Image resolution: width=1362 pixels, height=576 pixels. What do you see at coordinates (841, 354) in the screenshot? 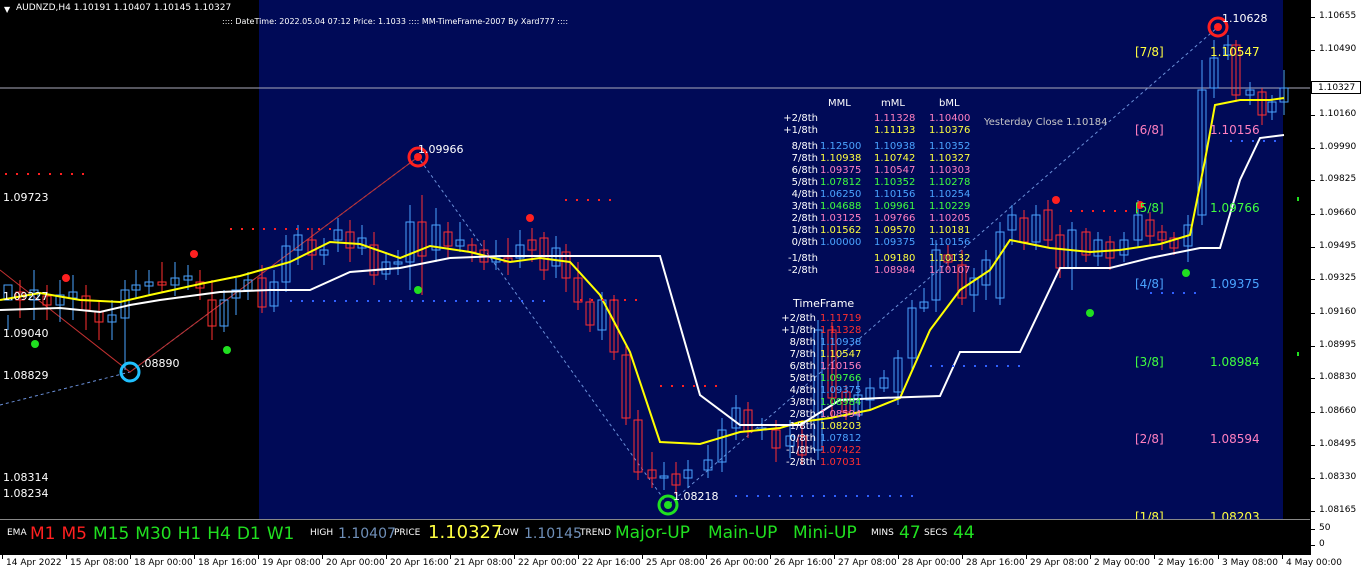
I see `timeframe-row-value: 1.10547` at bounding box center [841, 354].